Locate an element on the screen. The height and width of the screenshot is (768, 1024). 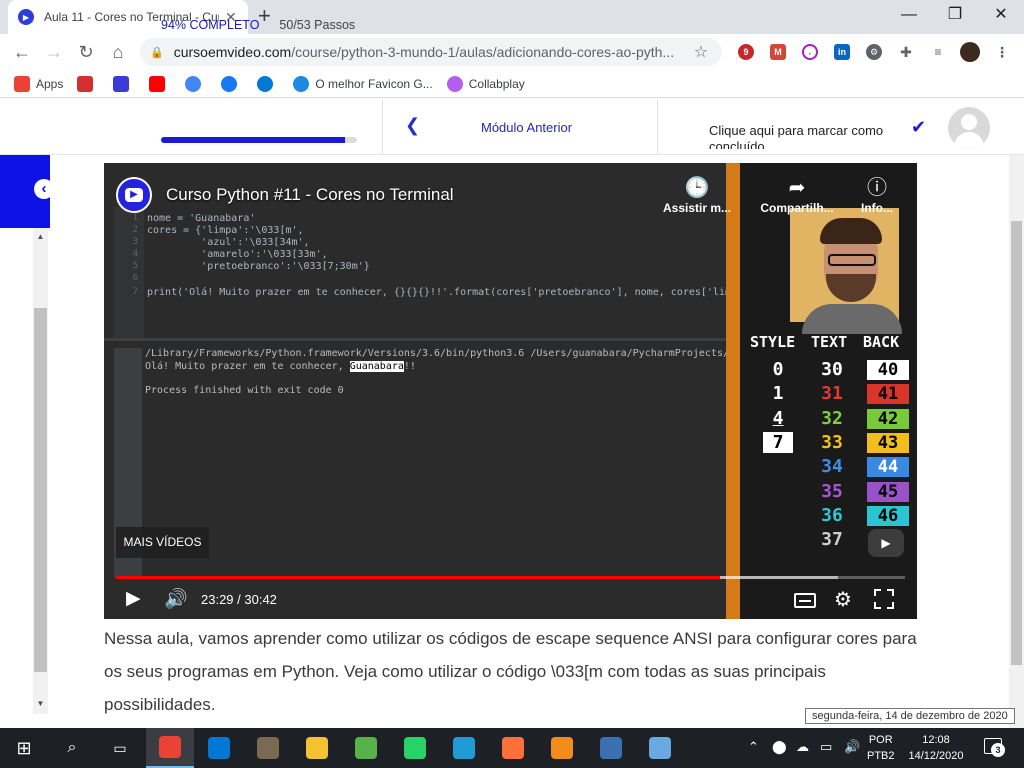
subtitles-icon is located at coordinates (805, 600).